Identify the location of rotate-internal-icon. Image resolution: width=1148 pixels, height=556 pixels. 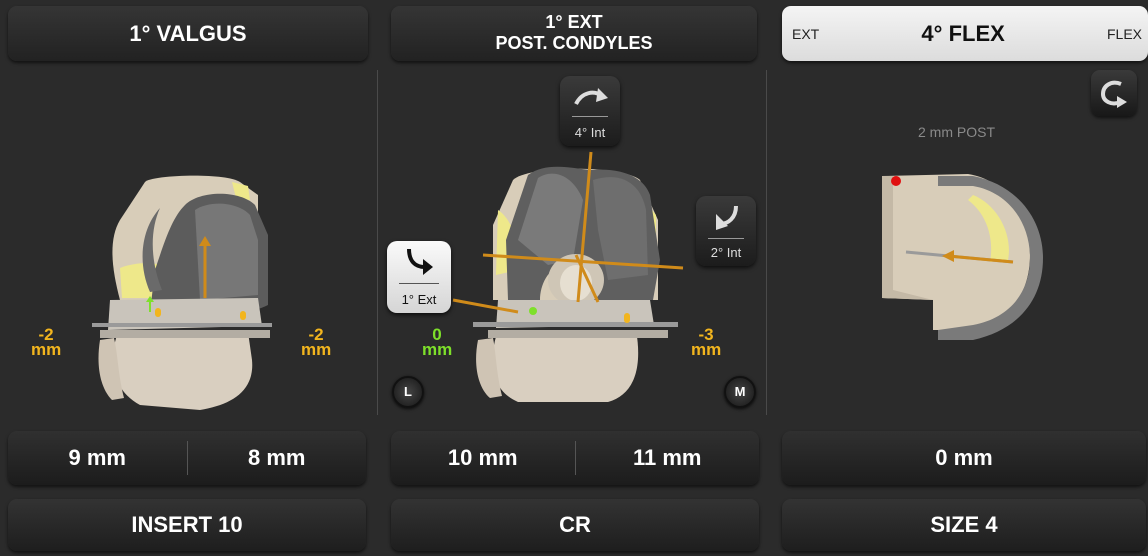
(727, 217).